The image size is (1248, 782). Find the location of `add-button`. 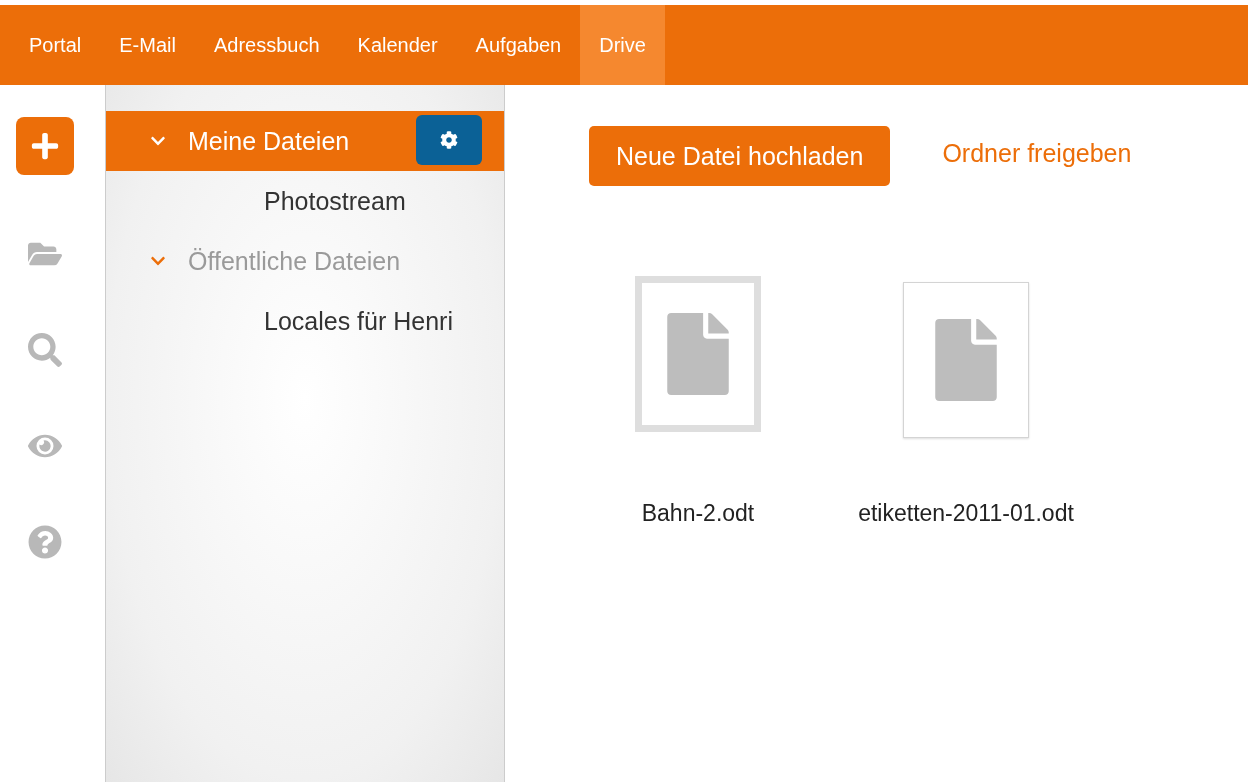

add-button is located at coordinates (44, 146).